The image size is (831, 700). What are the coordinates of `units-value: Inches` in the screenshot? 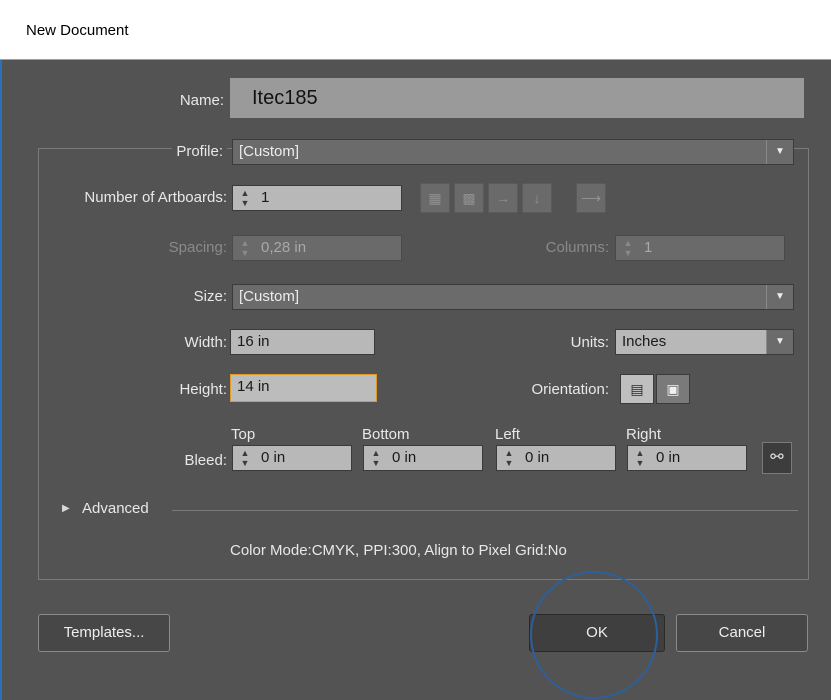 It's located at (644, 341).